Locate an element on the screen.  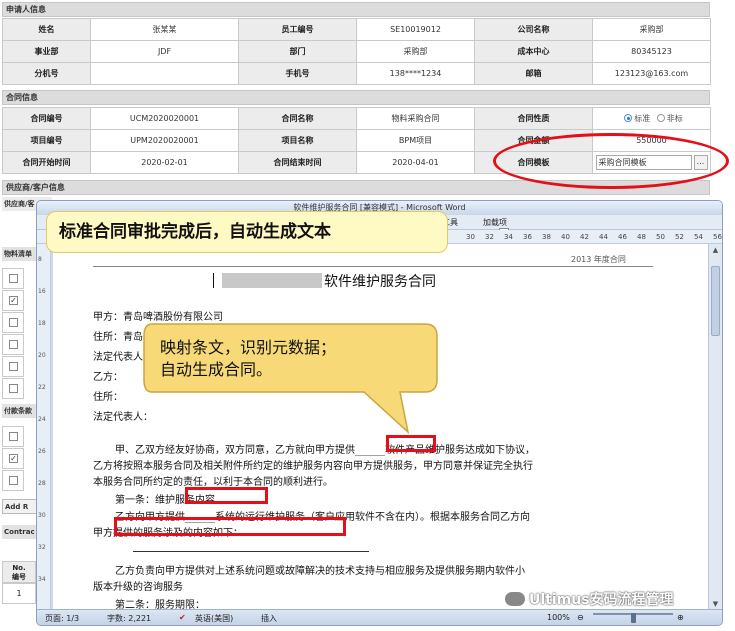
vertical-scrollbar: ▲ ▼ is located at coordinates (715, 427).